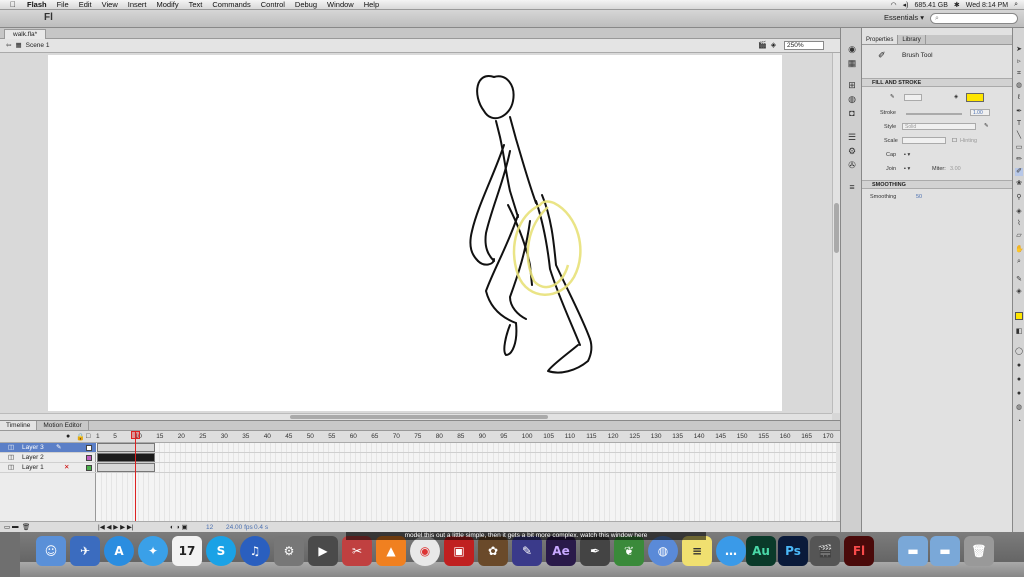 The height and width of the screenshot is (577, 1024). What do you see at coordinates (1019, 236) in the screenshot?
I see `eraser-icon: ▱` at bounding box center [1019, 236].